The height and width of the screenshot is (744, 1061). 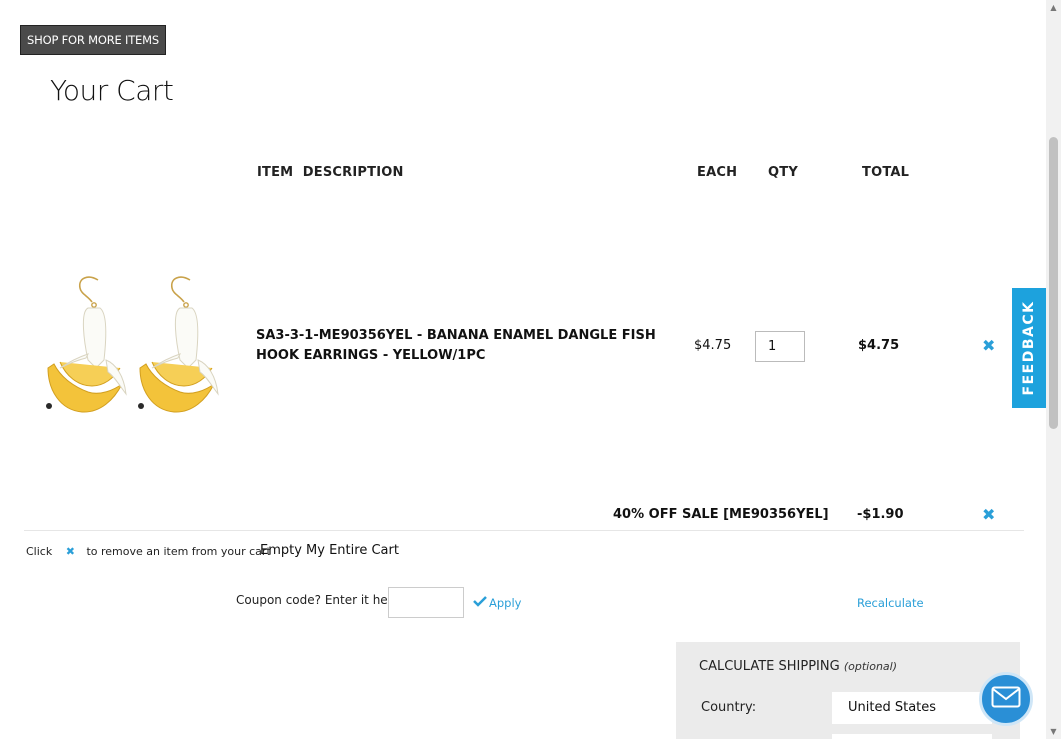 I want to click on item-each-price: $4.75, so click(x=713, y=345).